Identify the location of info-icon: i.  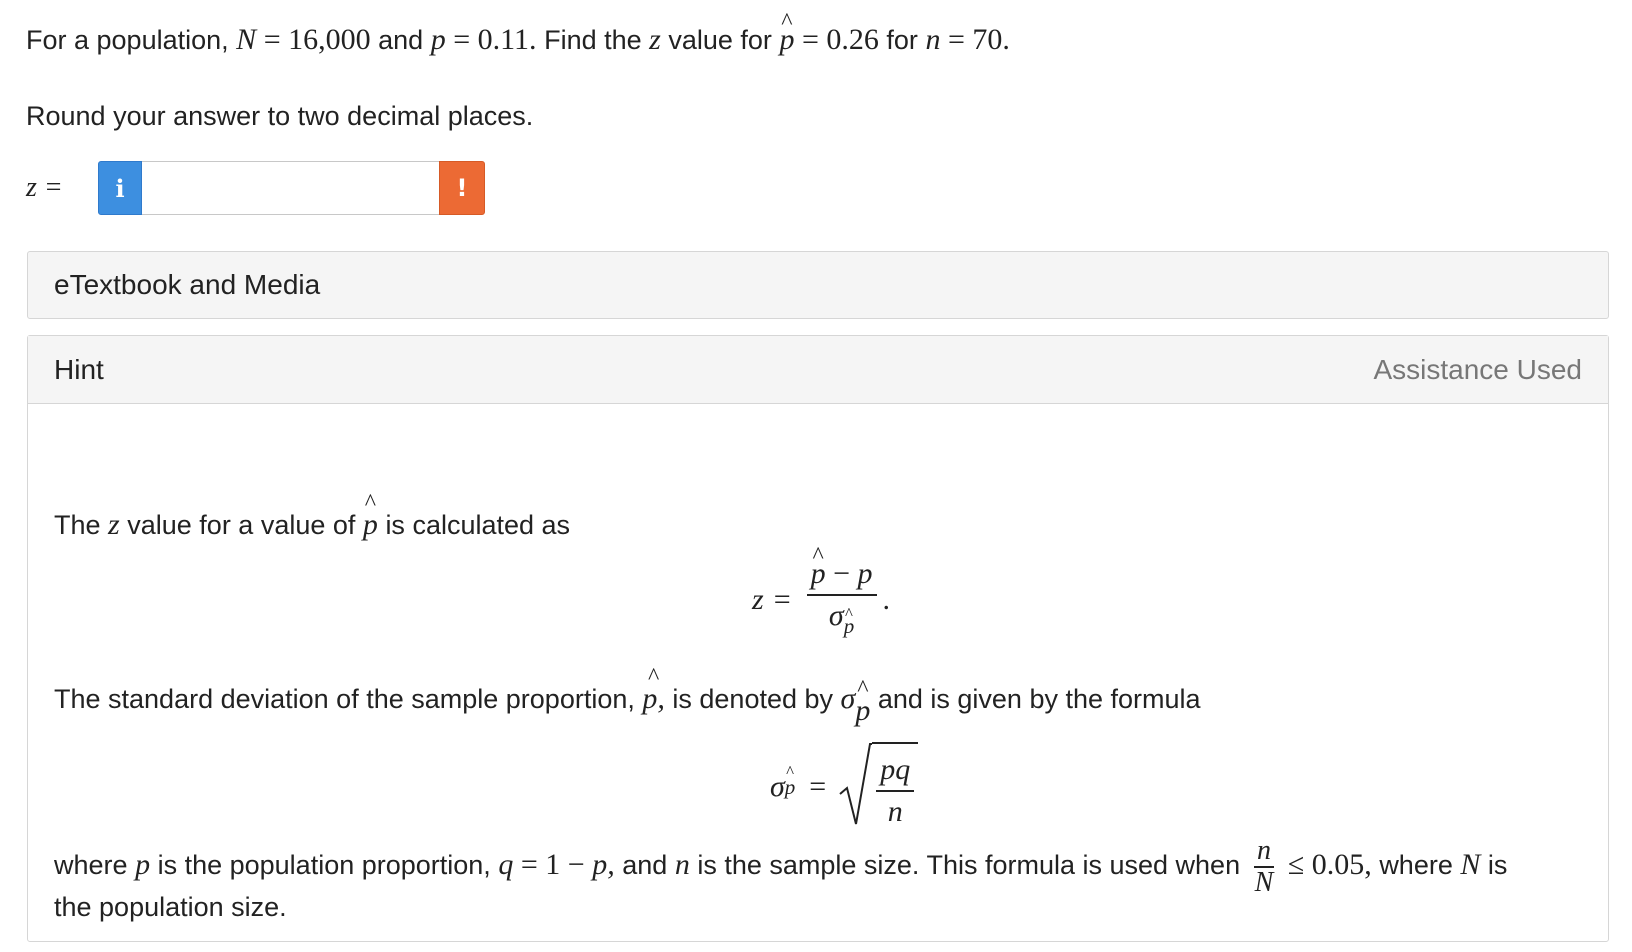
(120, 188).